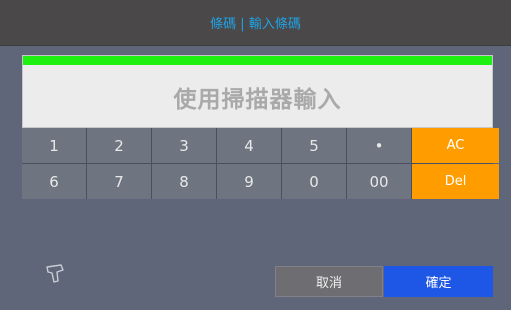  I want to click on confirm-button: 確定, so click(438, 281).